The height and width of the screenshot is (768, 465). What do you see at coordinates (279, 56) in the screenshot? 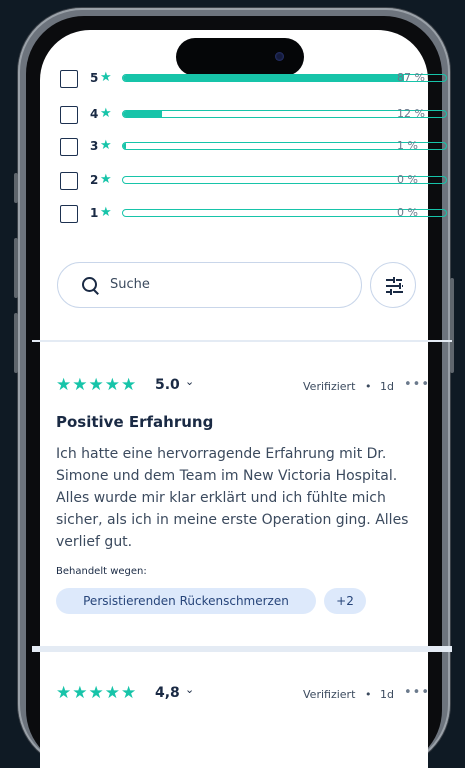
I see `camera-icon` at bounding box center [279, 56].